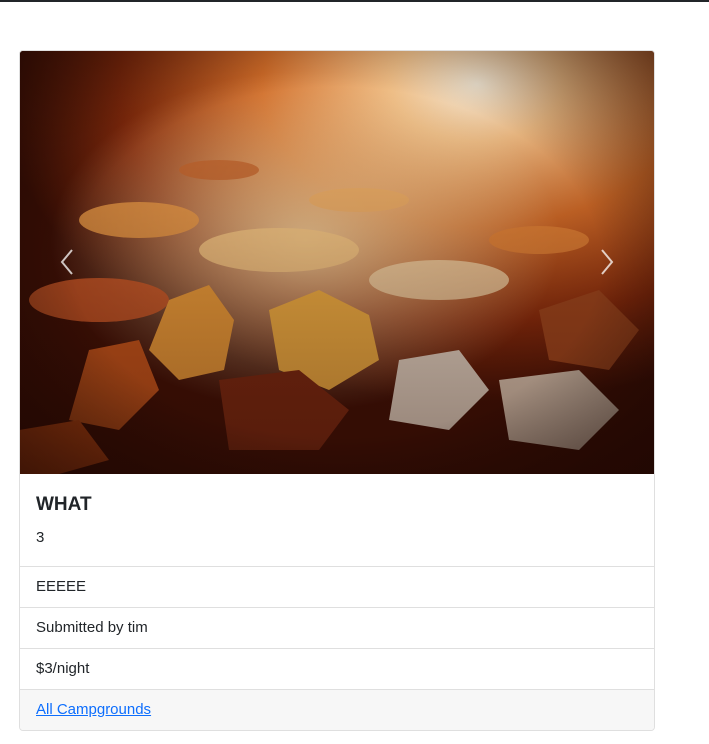 The width and height of the screenshot is (709, 744). I want to click on campground-description: 3, so click(40, 537).